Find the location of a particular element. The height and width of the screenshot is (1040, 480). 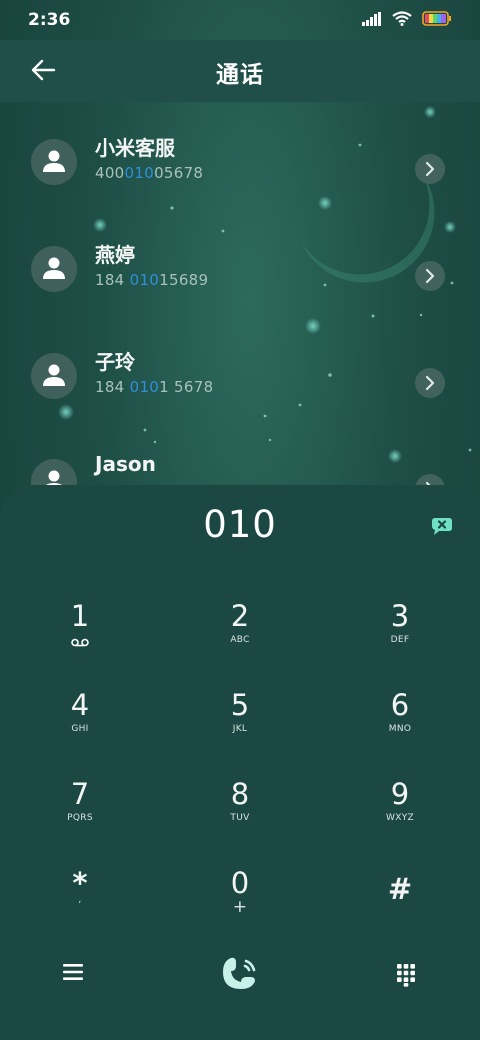

key-5: 5 JKL is located at coordinates (240, 729).